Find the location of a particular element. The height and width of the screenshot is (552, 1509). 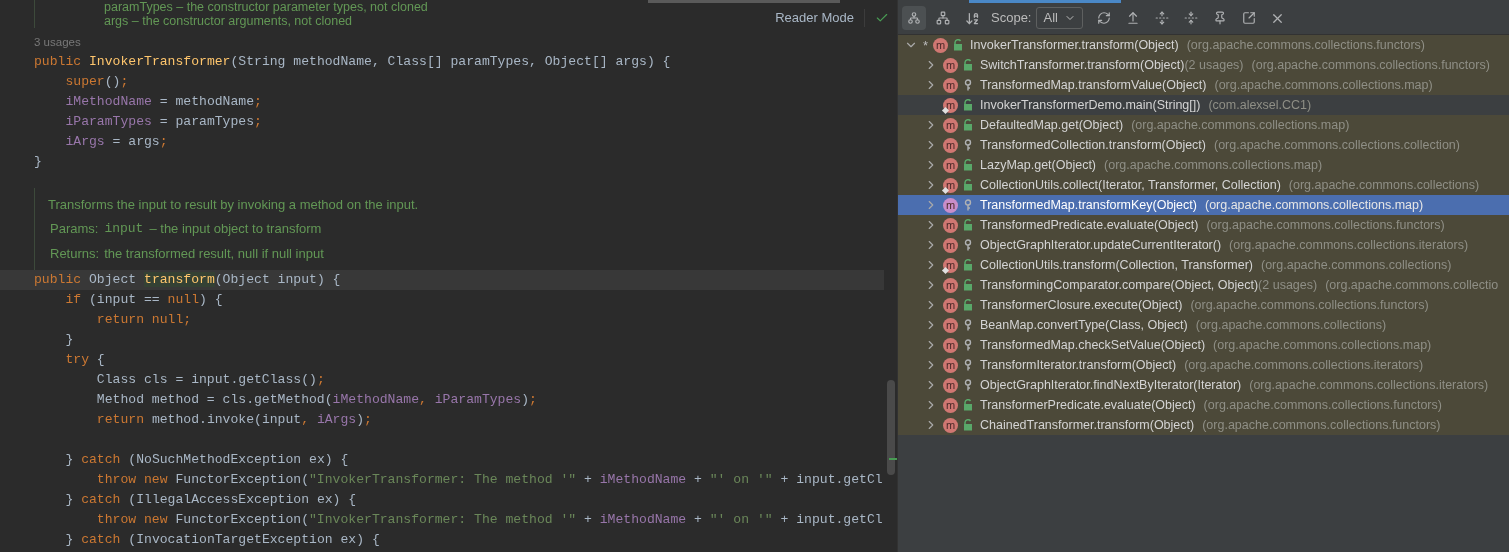

hierarchy-item: m CollectionUtils.collect(Iterator, Transformer, Collection) (org.apache.commons.collections) is located at coordinates (1203, 185).